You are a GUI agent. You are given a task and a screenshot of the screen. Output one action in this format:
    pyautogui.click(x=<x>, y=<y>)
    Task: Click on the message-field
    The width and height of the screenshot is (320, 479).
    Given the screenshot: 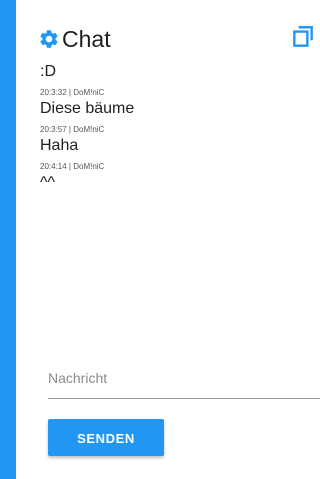 What is the action you would take?
    pyautogui.click(x=184, y=379)
    